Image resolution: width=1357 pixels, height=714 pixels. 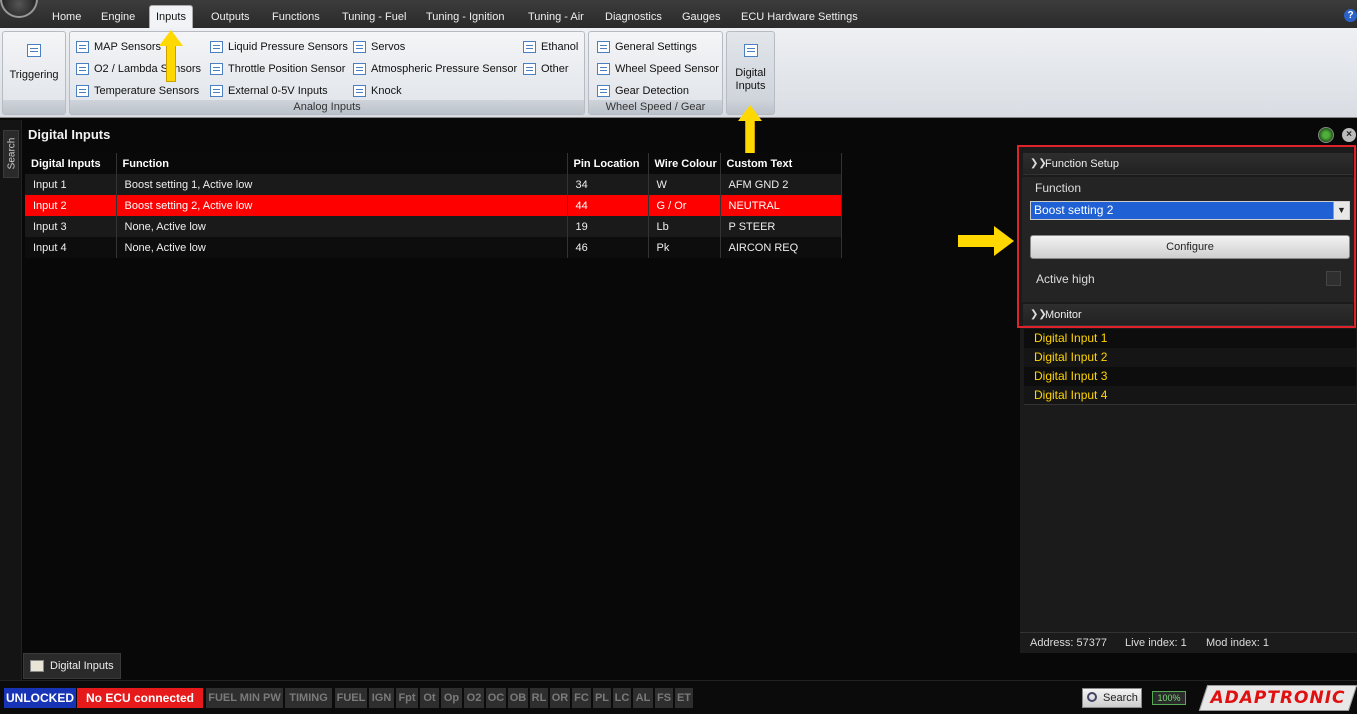 I want to click on status-flag: OR, so click(x=560, y=698).